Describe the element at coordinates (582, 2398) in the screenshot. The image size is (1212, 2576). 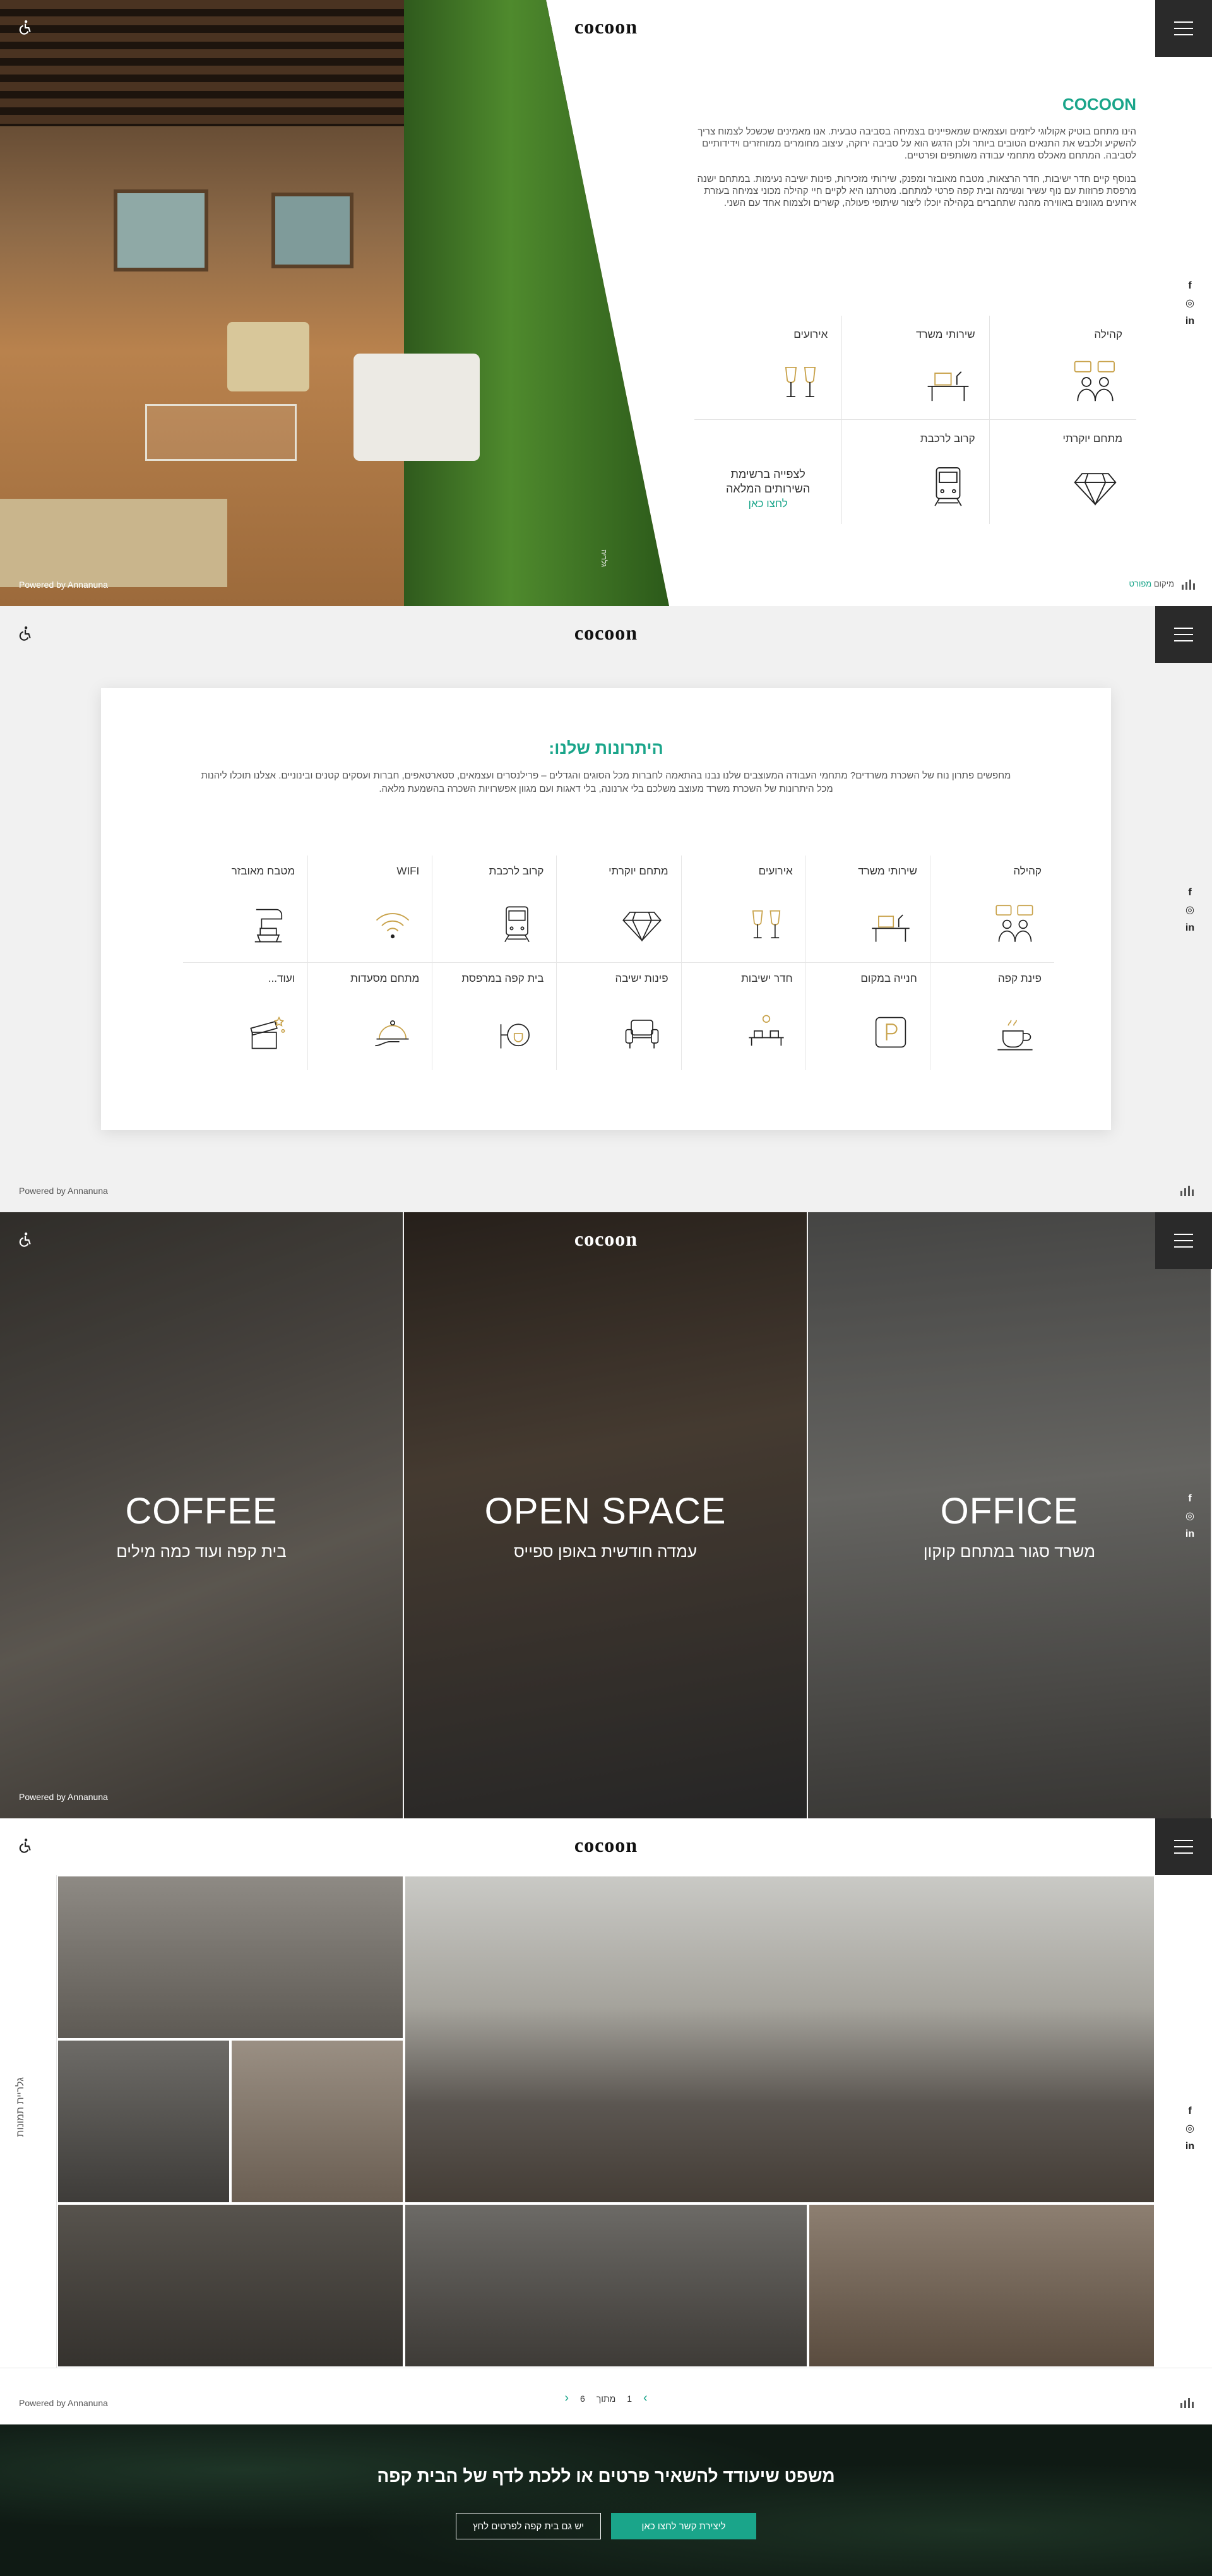
I see `pager-total: 6` at that location.